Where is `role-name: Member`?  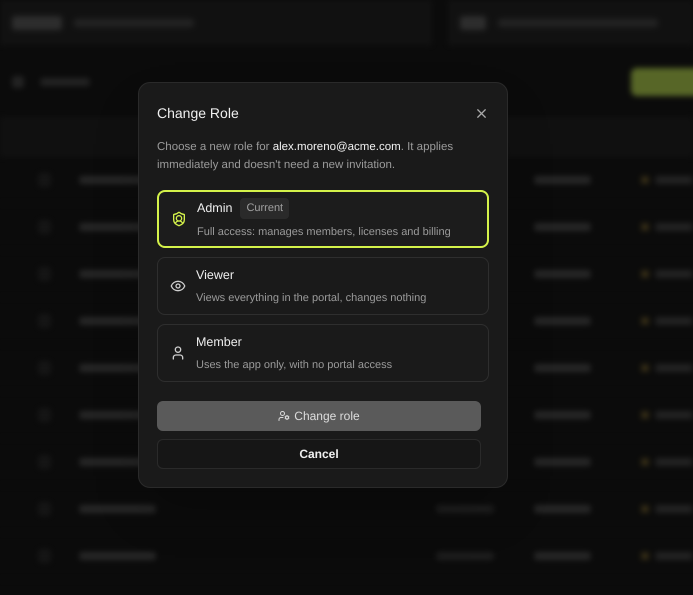
role-name: Member is located at coordinates (219, 342).